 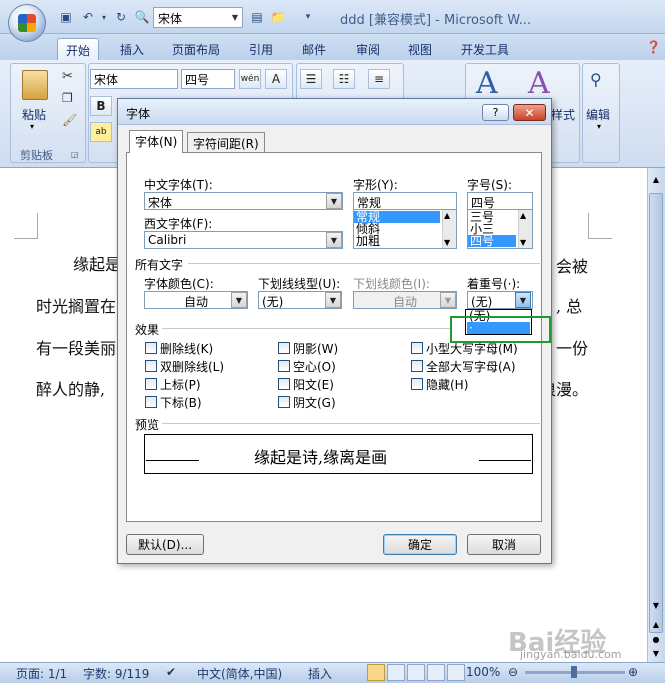 What do you see at coordinates (313, 384) in the screenshot?
I see `emboss-label: 阳文(E)` at bounding box center [313, 384].